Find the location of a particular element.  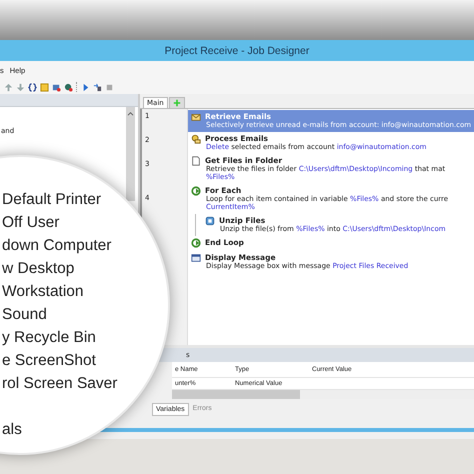

action-item: Off User is located at coordinates (31, 222).